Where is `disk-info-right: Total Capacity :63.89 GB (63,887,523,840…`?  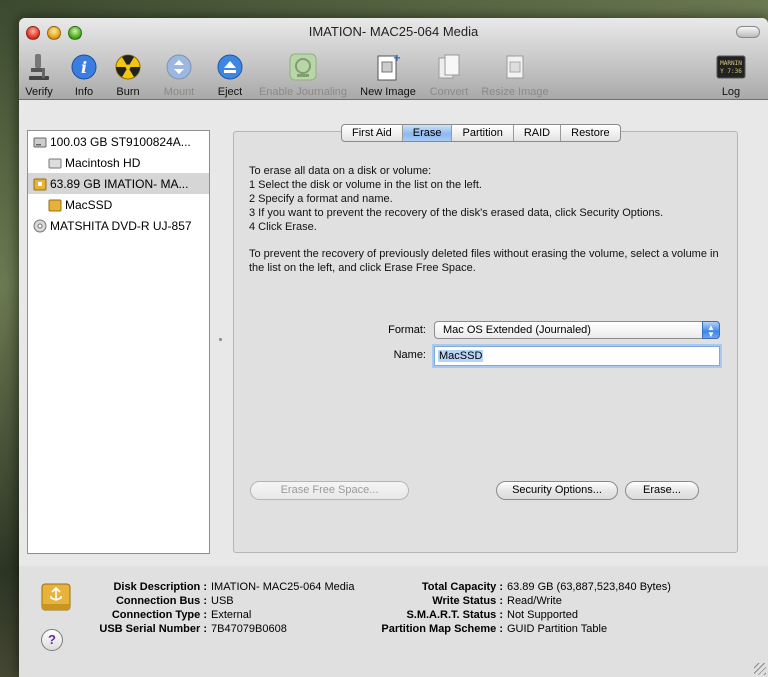
disk-info-right: Total Capacity :63.89 GB (63,887,523,840… is located at coordinates (526, 608).